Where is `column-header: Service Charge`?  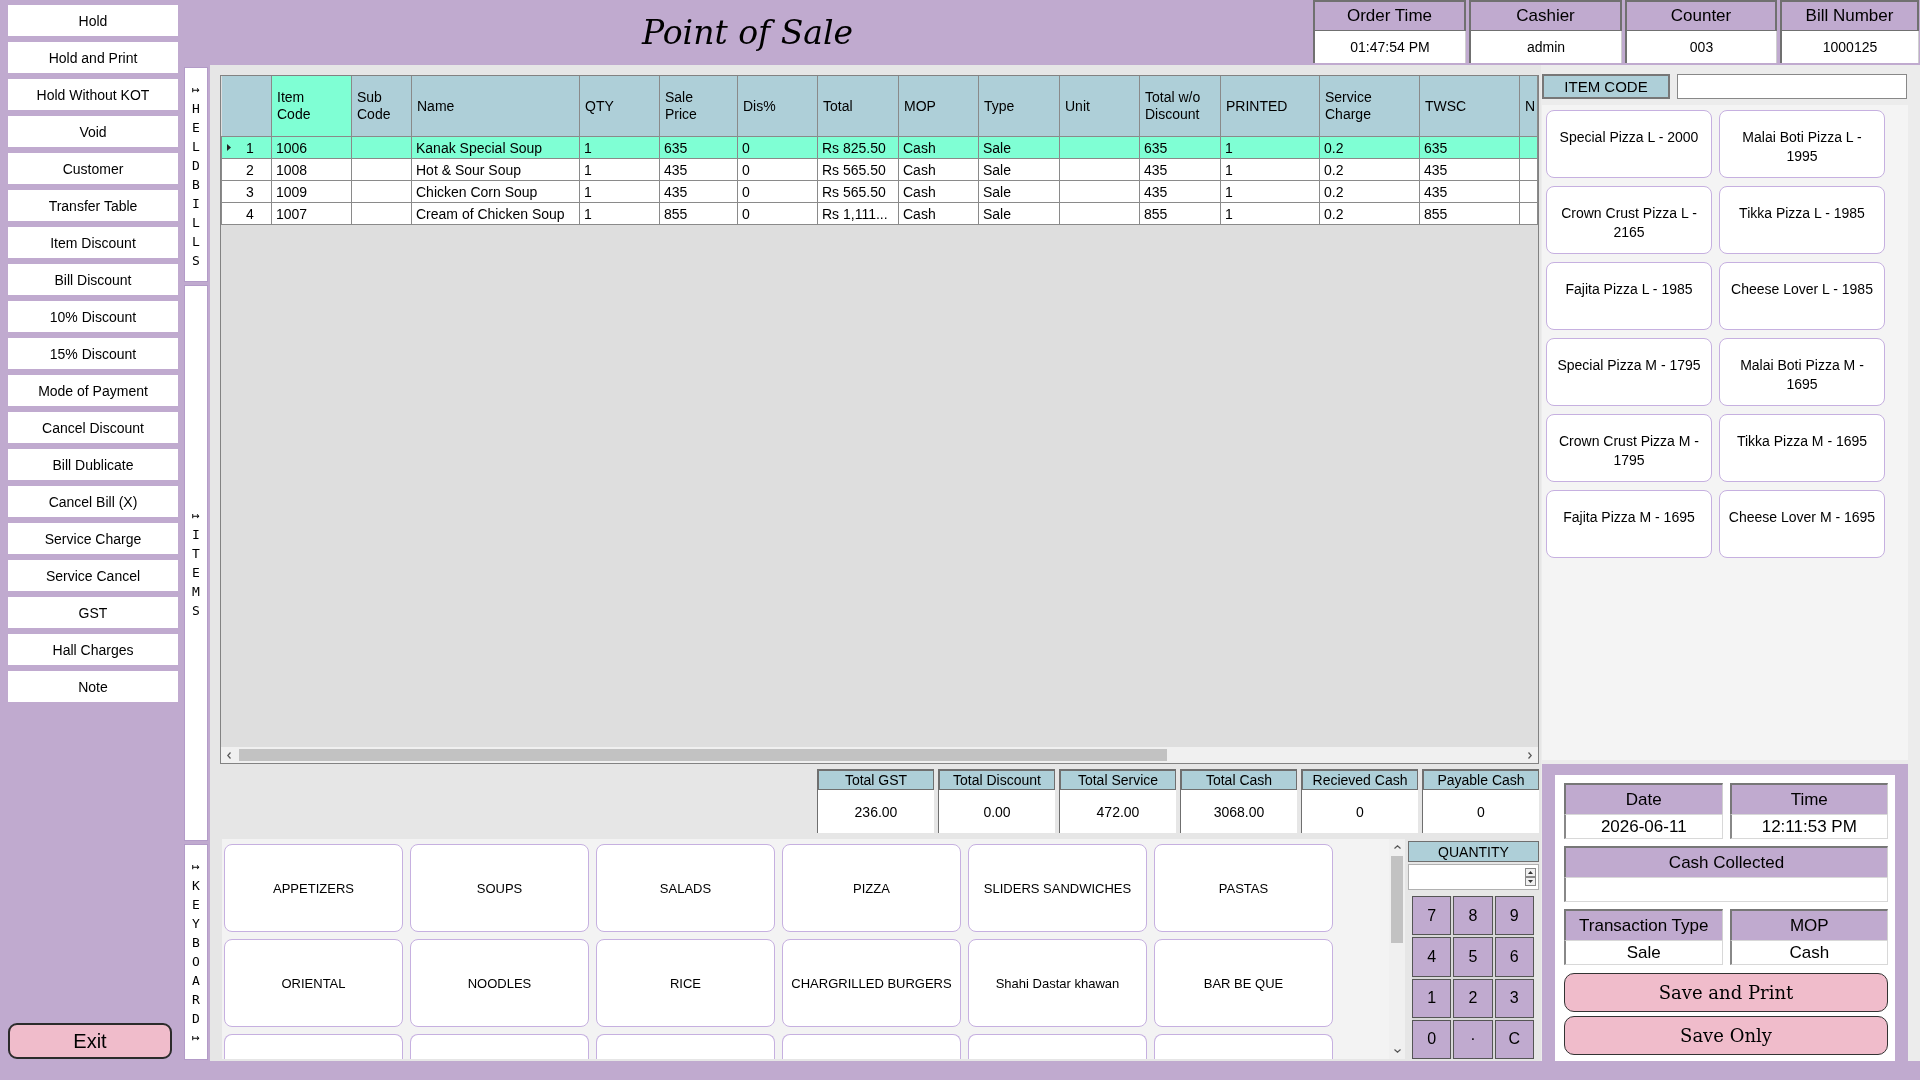
column-header: Service Charge is located at coordinates (1369, 106).